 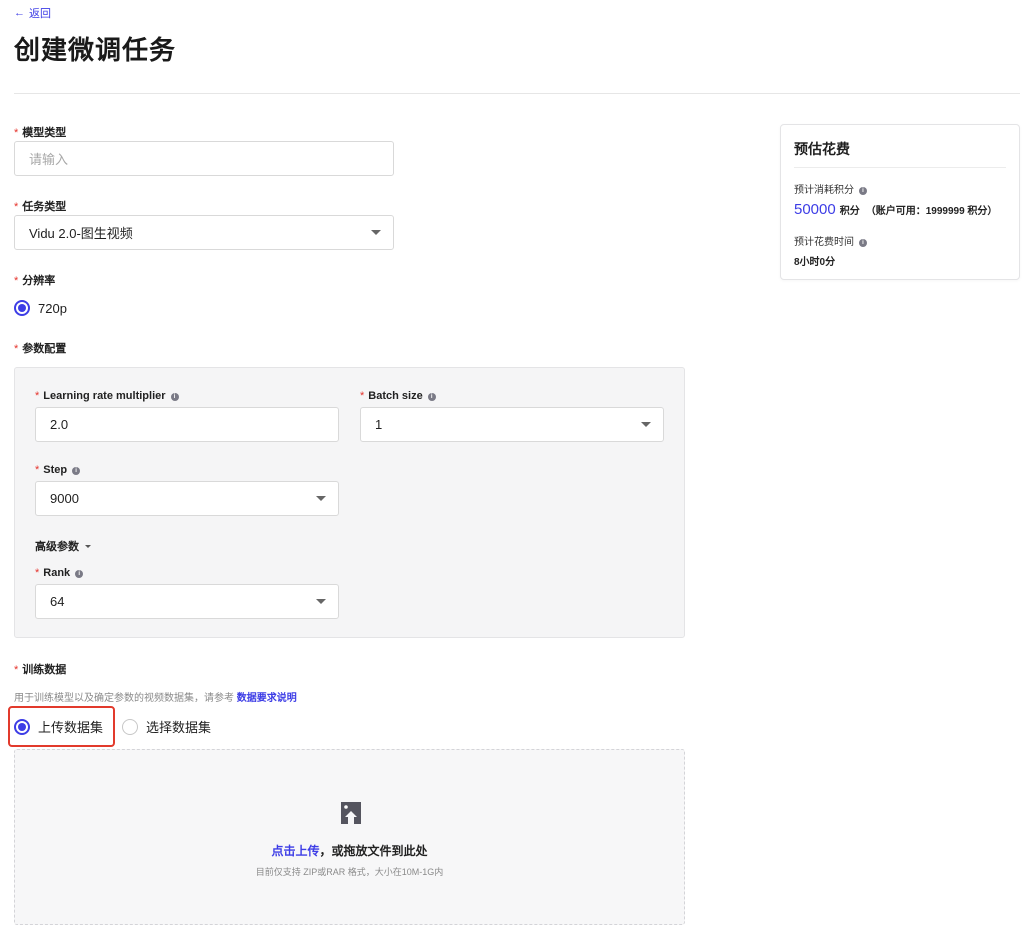 What do you see at coordinates (187, 498) in the screenshot?
I see `step-select: 9000` at bounding box center [187, 498].